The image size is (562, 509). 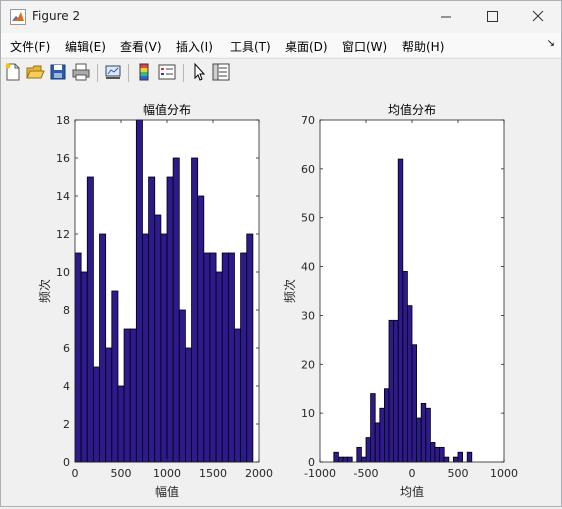 What do you see at coordinates (250, 46) in the screenshot?
I see `menu-tools: 工具(T)` at bounding box center [250, 46].